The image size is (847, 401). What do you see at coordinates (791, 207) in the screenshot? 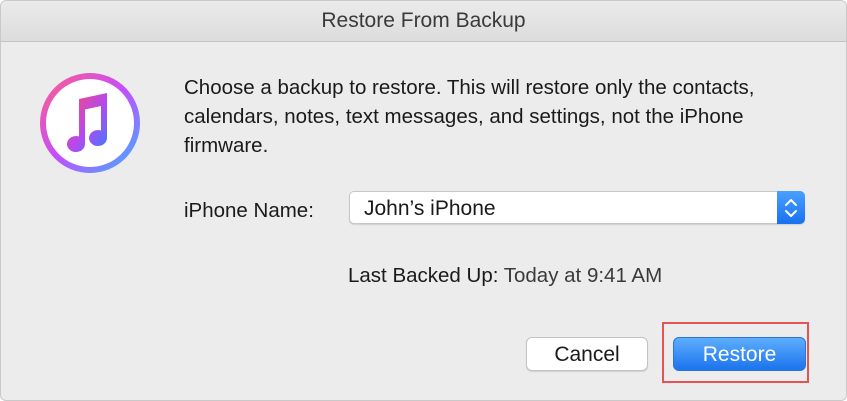
I see `chevron-updown-icon` at bounding box center [791, 207].